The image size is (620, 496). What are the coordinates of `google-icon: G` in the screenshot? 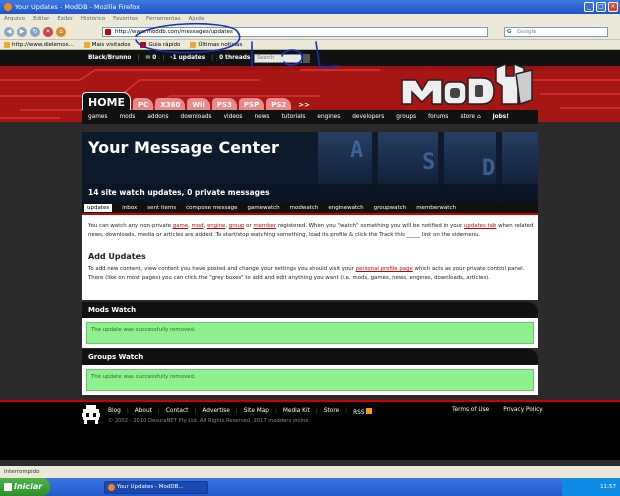 It's located at (509, 32).